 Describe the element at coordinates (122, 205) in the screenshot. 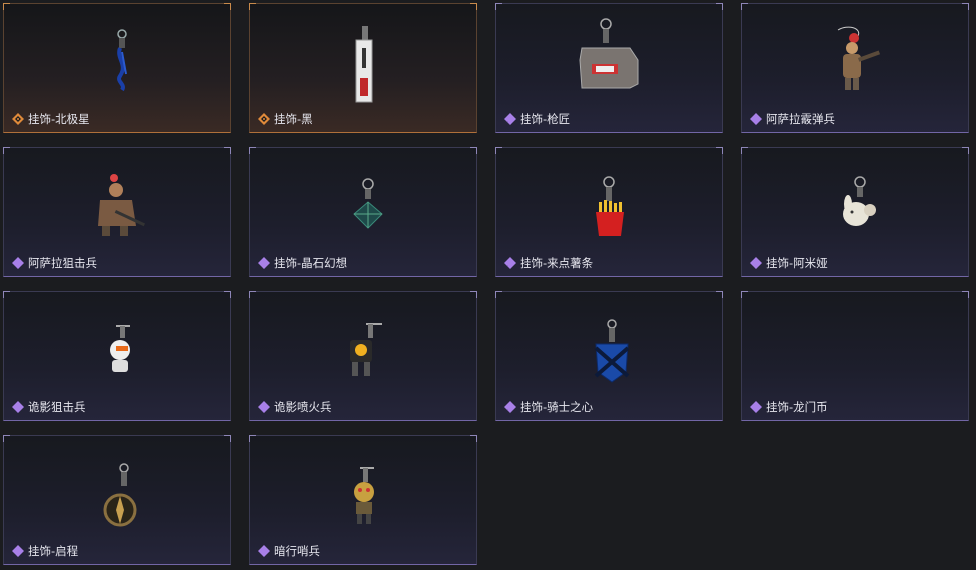

I see `sniper-figure-icon` at that location.